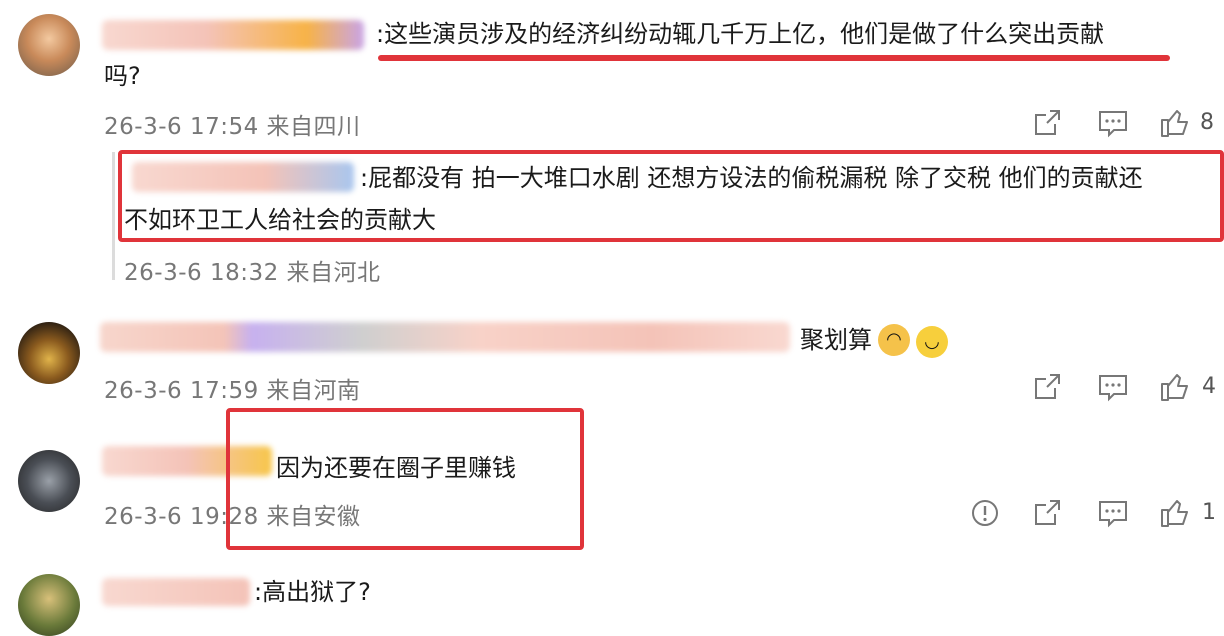 This screenshot has height=636, width=1224. I want to click on like-count: 8, so click(1207, 122).